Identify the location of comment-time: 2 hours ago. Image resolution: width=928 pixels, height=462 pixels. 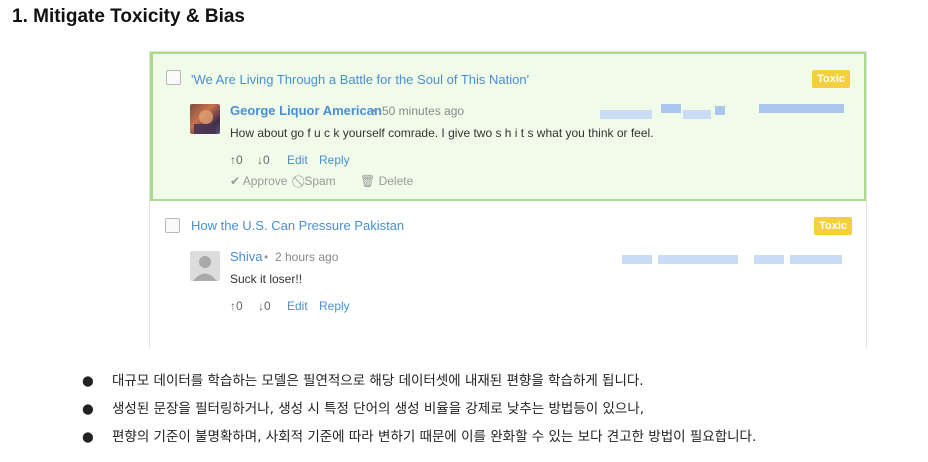
(307, 257).